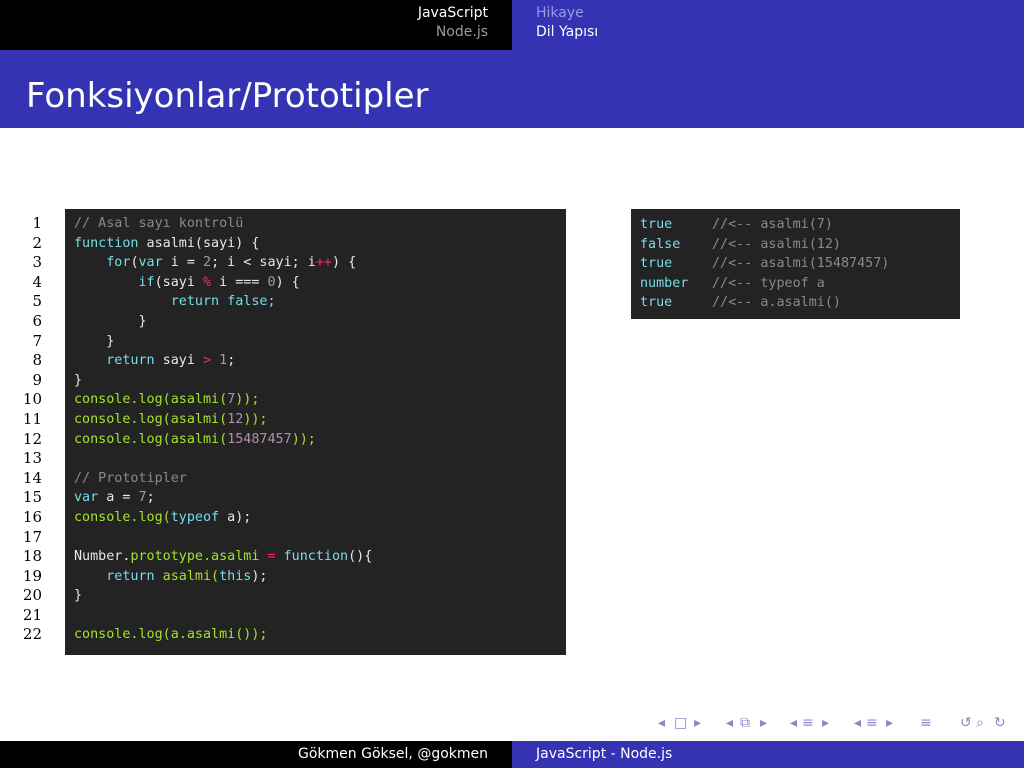  What do you see at coordinates (320, 361) in the screenshot?
I see `code-line: return sayi > 1;` at bounding box center [320, 361].